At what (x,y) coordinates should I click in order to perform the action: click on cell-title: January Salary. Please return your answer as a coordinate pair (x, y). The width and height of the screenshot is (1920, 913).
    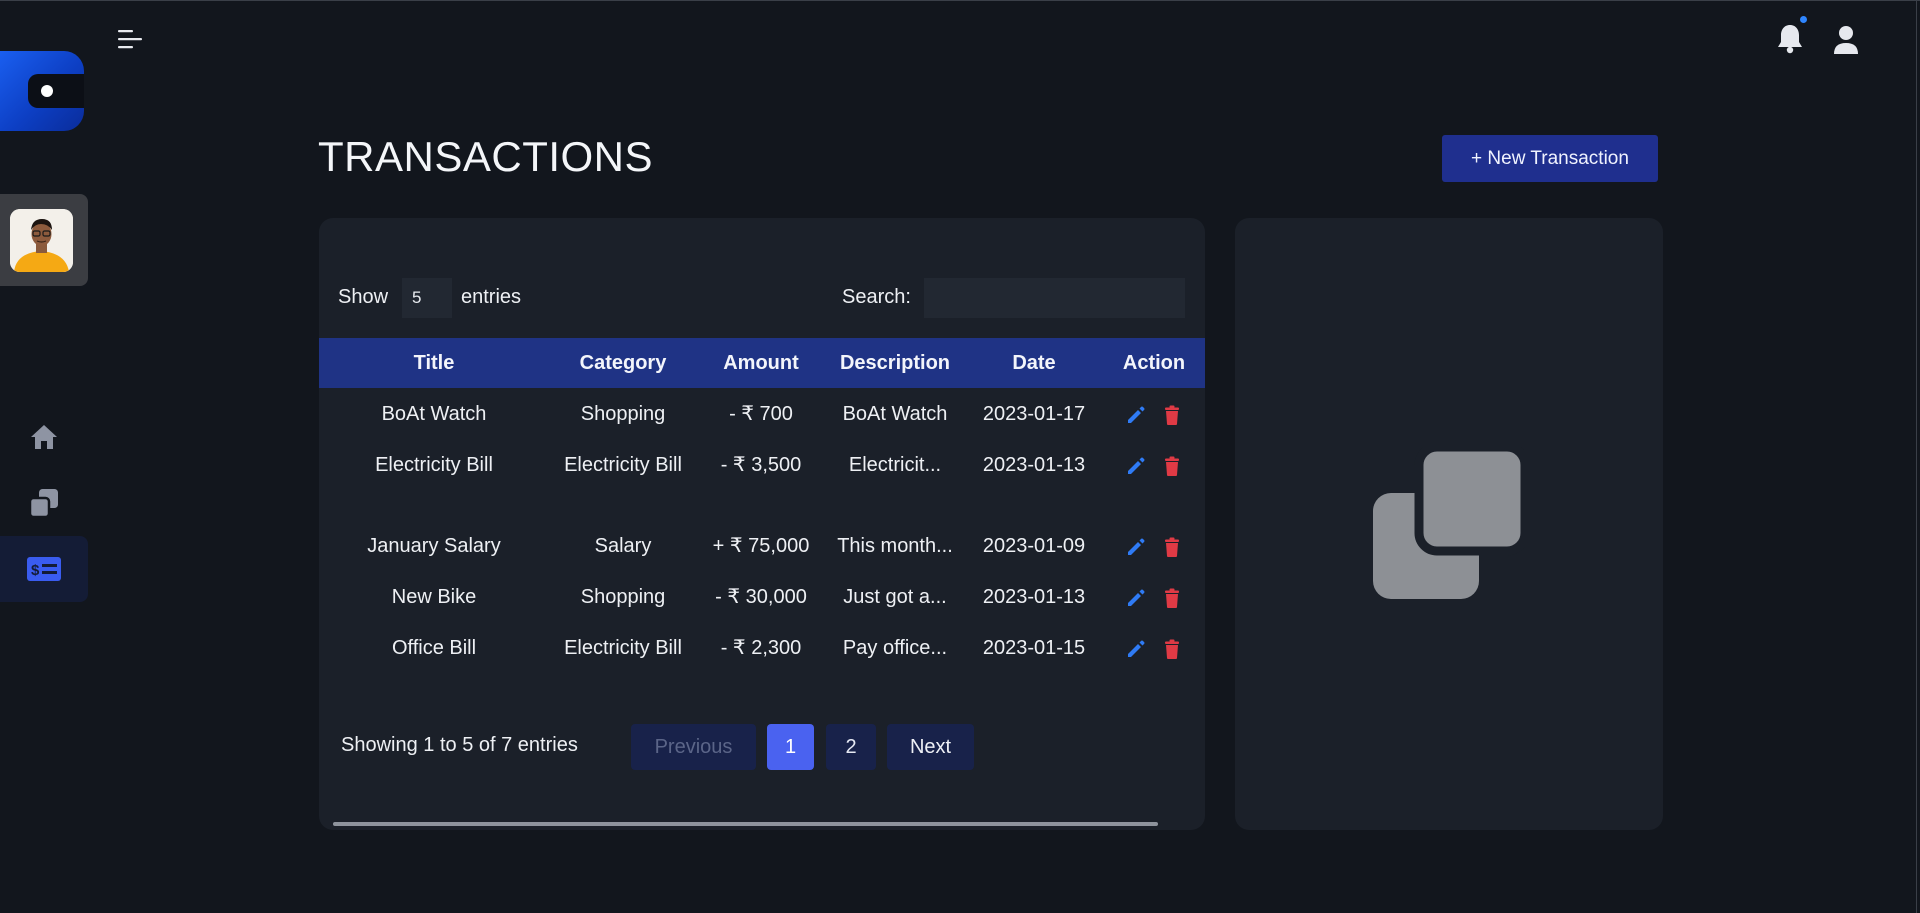
    Looking at the image, I should click on (434, 546).